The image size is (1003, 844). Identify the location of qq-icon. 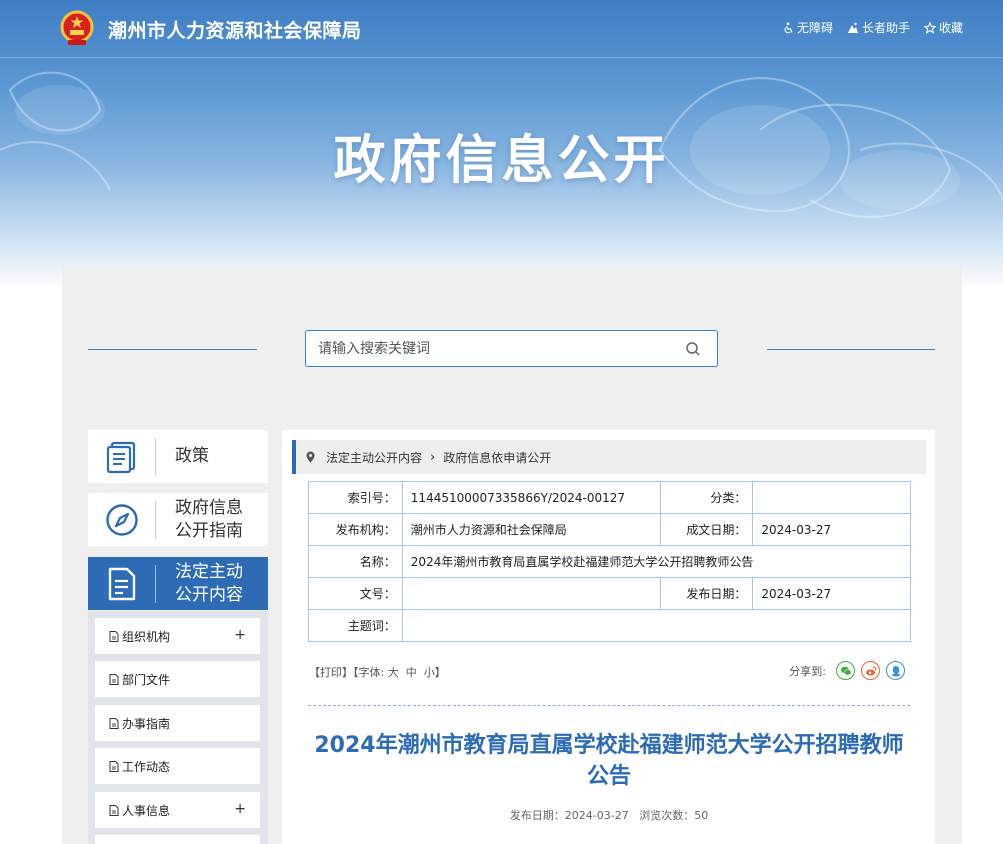
(895, 670).